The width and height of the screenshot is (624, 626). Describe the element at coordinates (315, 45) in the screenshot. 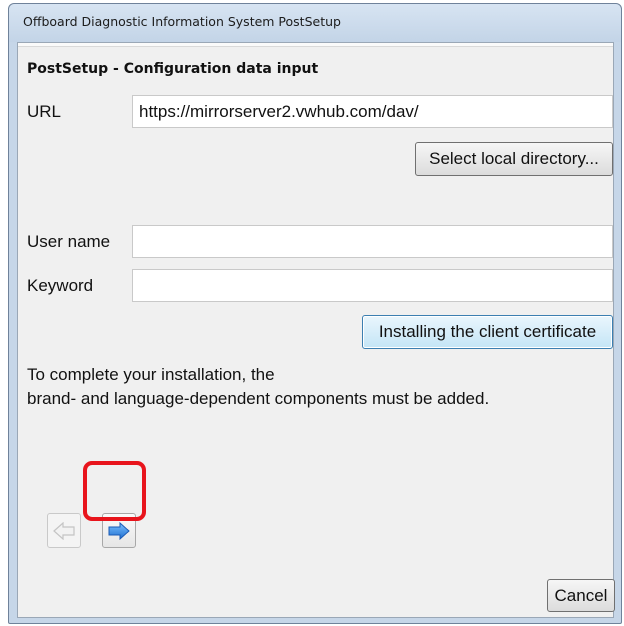

I see `content-top-divider` at that location.